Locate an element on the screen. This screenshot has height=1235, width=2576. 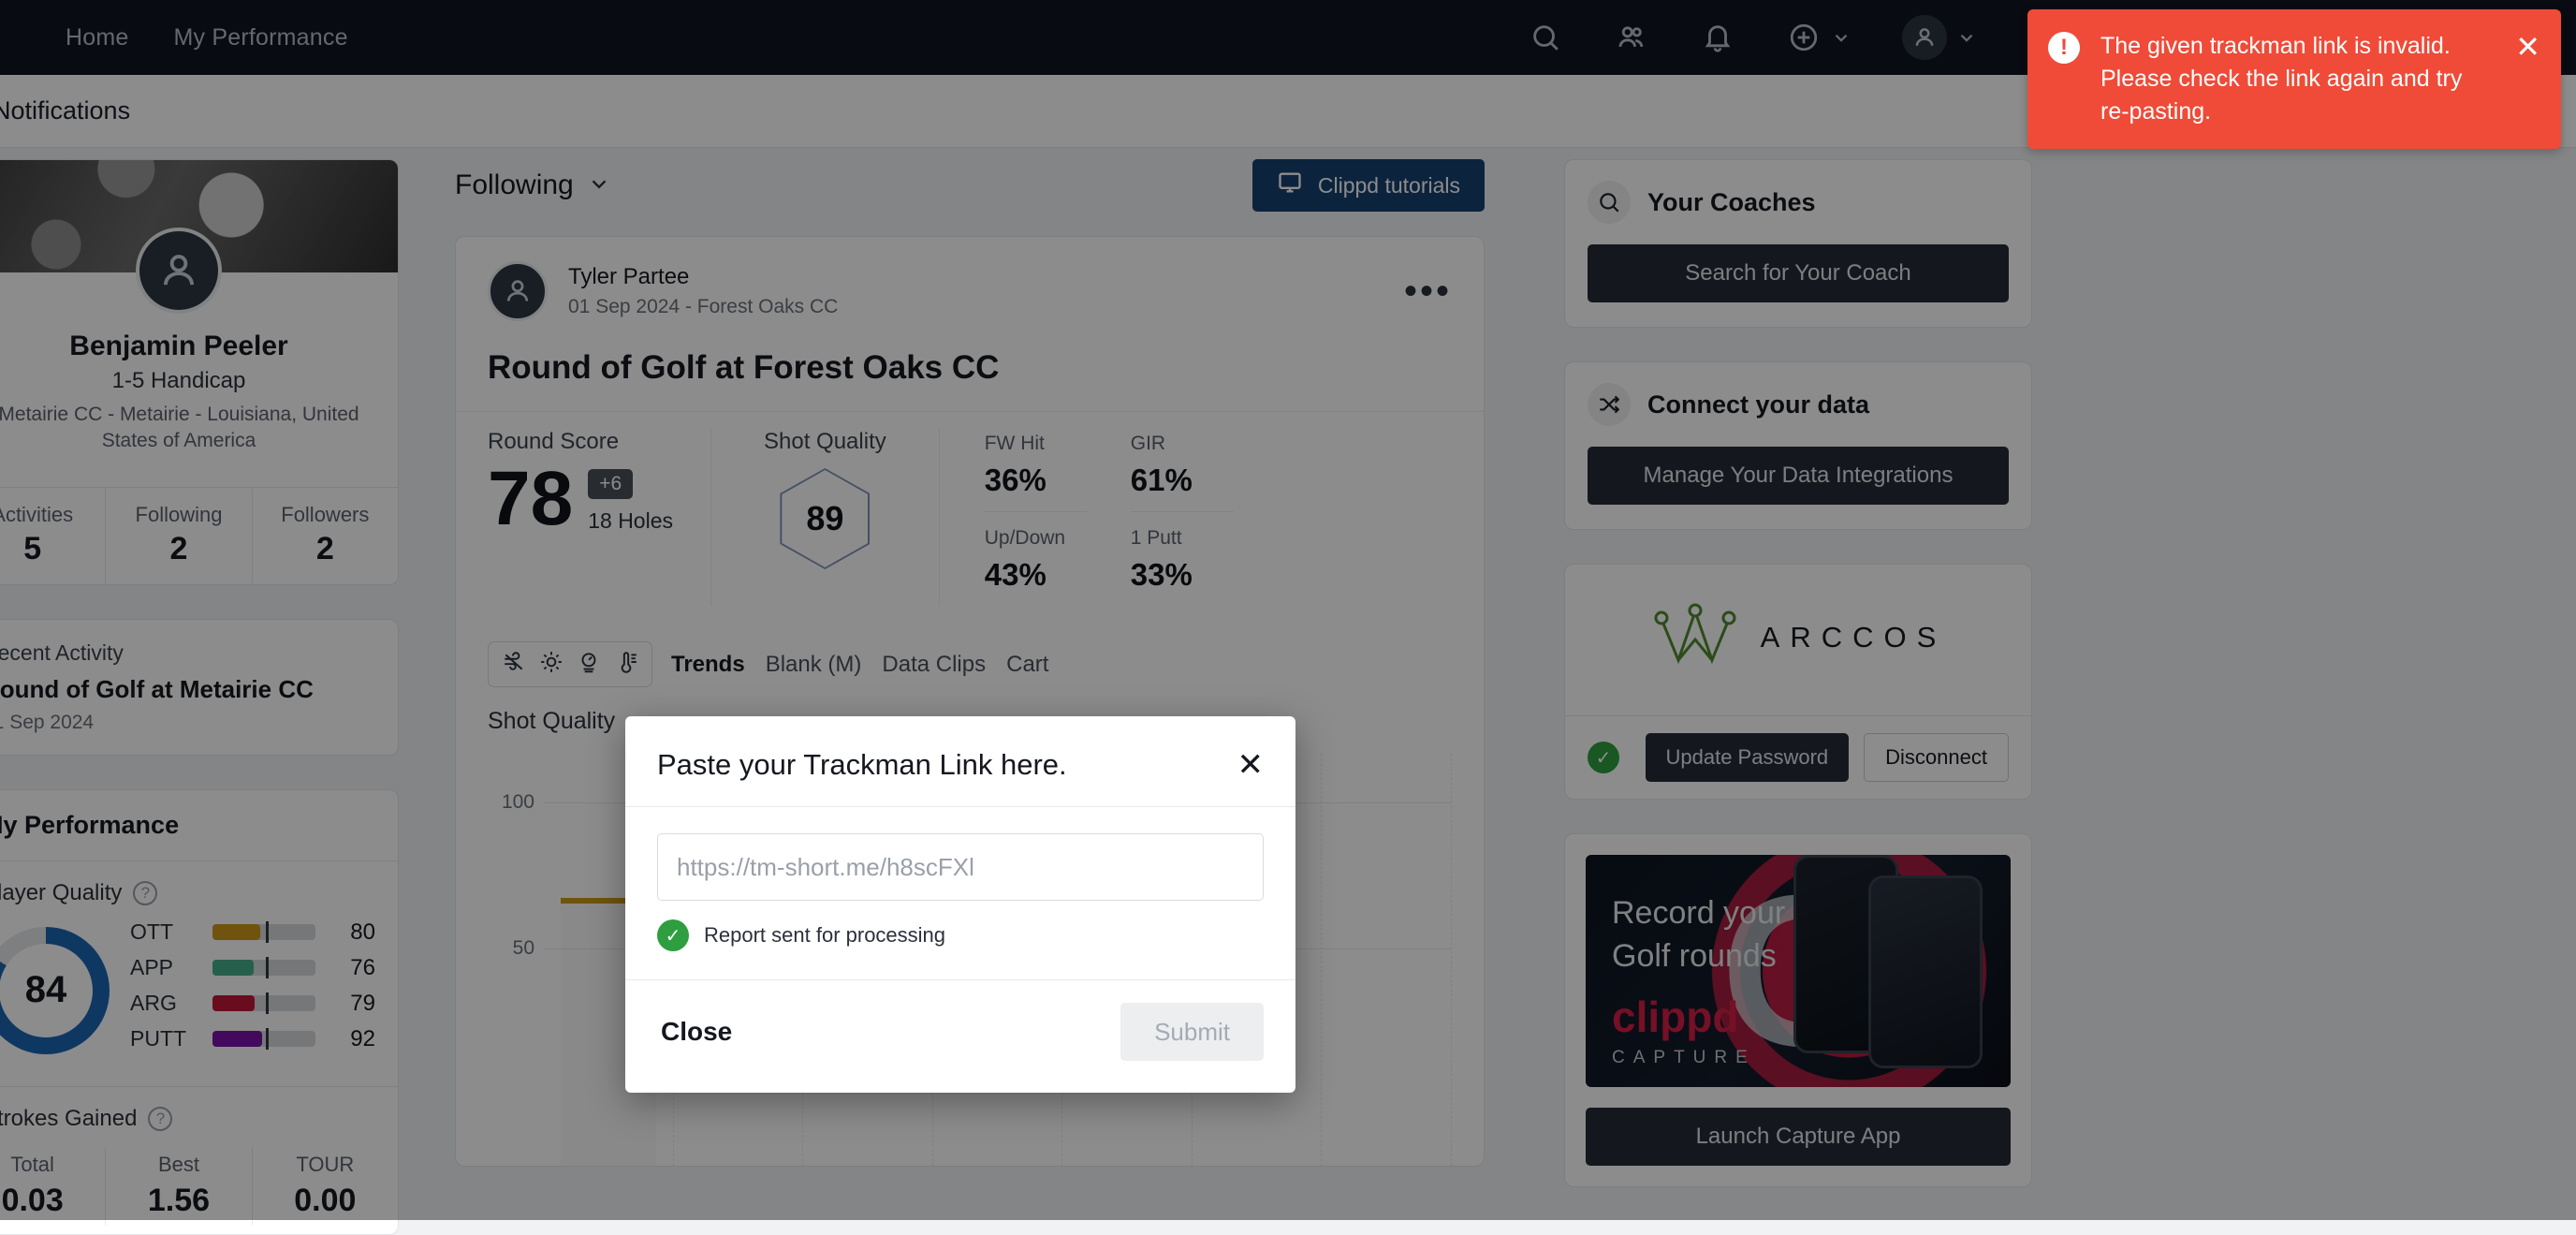
alert-icon: ! is located at coordinates (2064, 48).